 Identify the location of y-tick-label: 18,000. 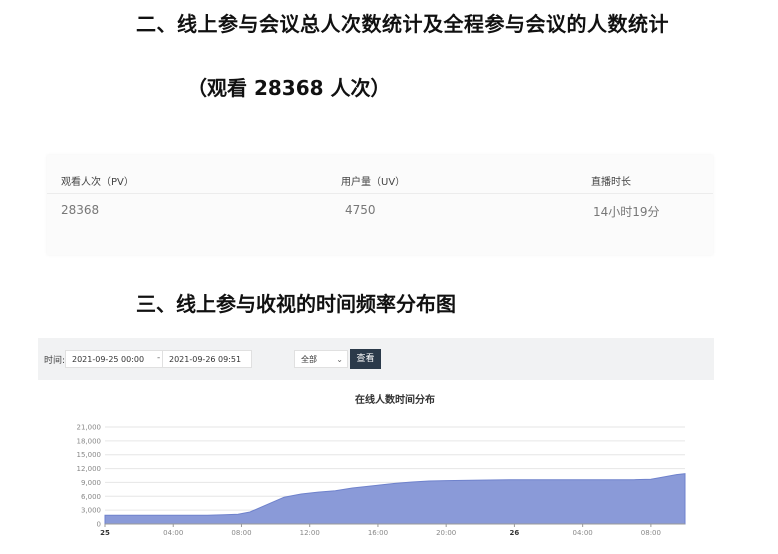
(89, 441).